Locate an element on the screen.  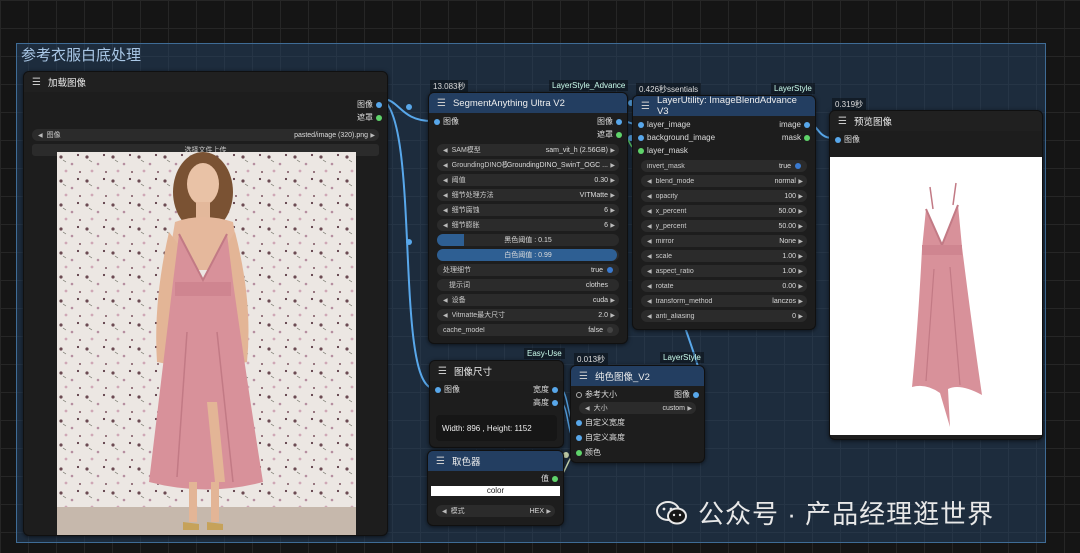
node-header: ☰ 纯色图像_V2 is located at coordinates (637, 376).